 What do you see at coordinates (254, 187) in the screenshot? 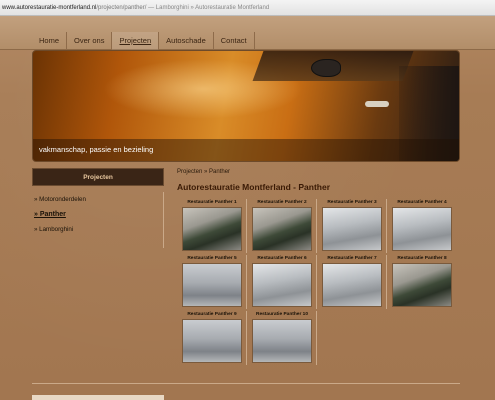
I see `page-title: Autorestauratie Montferland - Panther` at bounding box center [254, 187].